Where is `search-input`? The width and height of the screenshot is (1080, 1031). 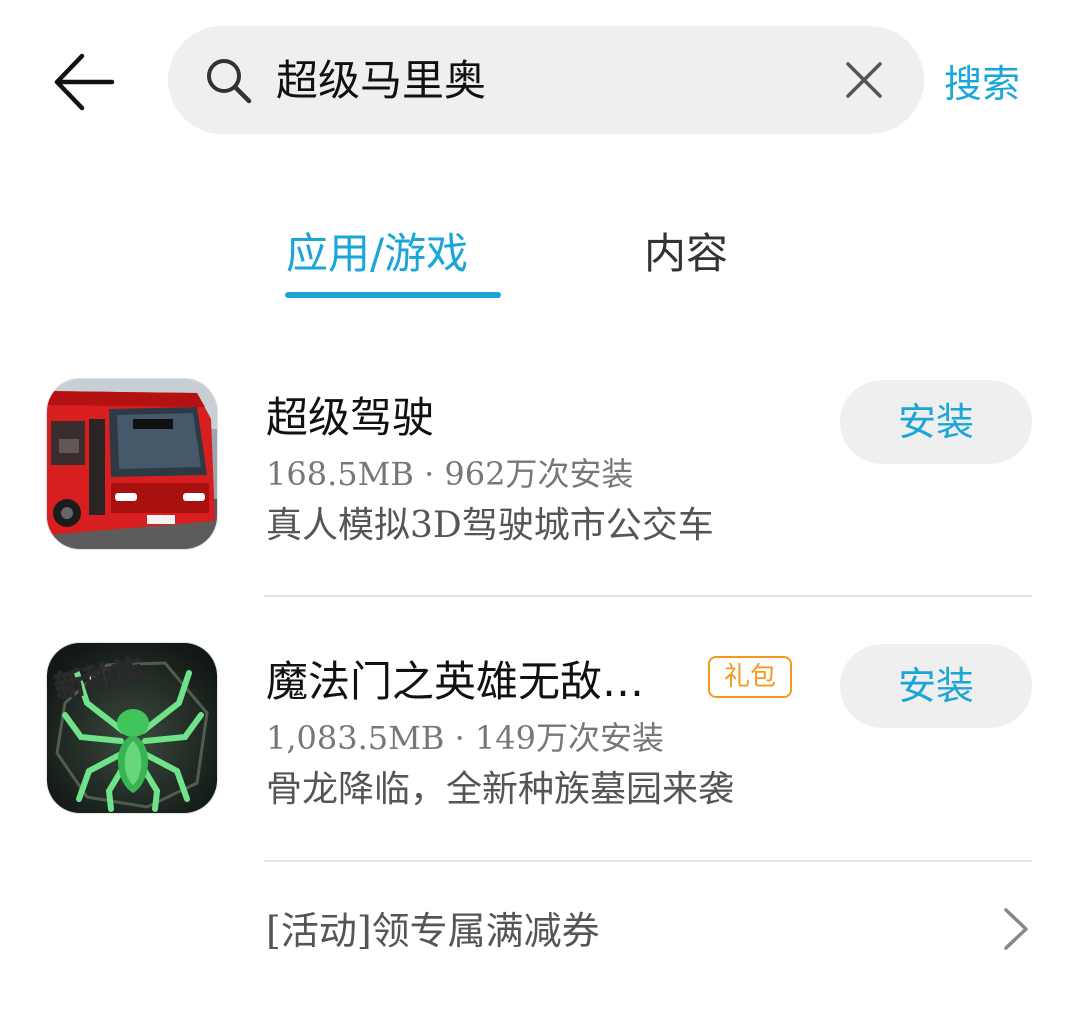
search-input is located at coordinates (546, 81).